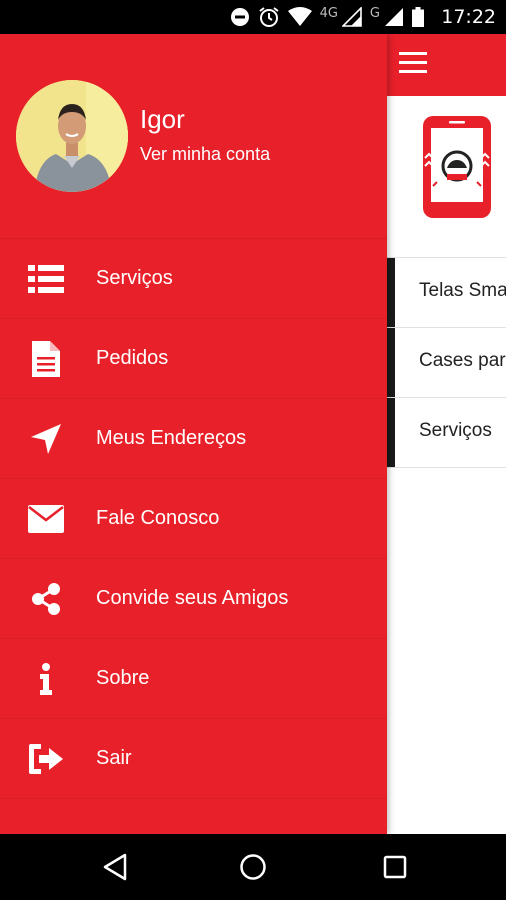  I want to click on avatar, so click(72, 136).